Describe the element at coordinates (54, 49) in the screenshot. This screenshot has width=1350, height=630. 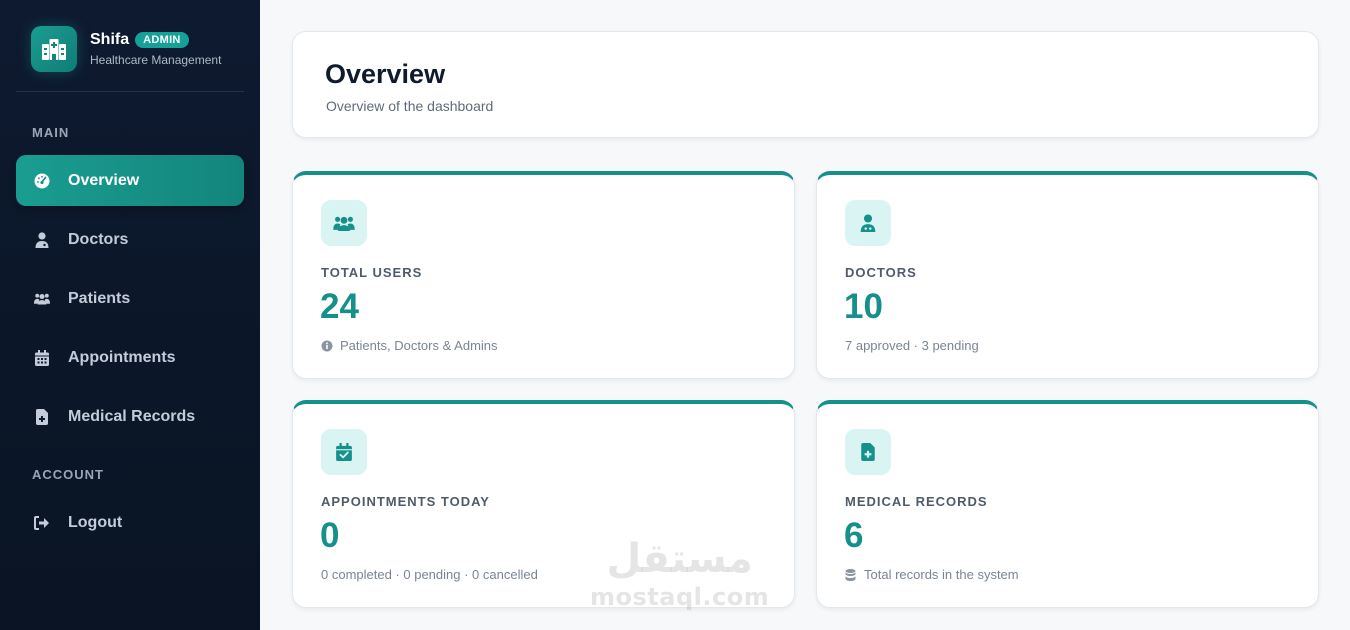
I see `hospital-icon` at that location.